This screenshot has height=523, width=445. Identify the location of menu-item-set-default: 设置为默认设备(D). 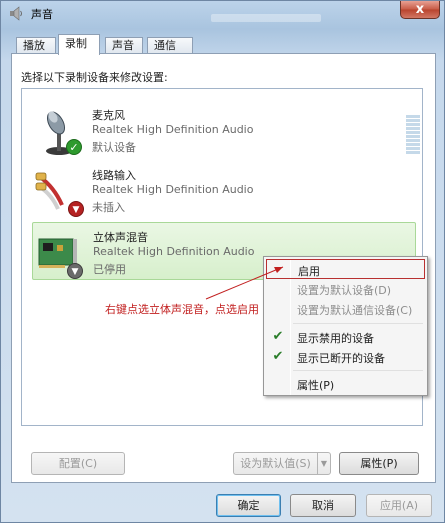
(345, 289).